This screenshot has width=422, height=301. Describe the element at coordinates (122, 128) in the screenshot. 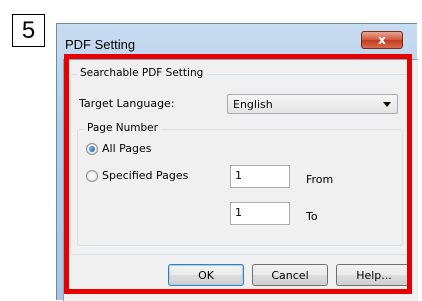

I see `page-number-legend: Page Number` at that location.